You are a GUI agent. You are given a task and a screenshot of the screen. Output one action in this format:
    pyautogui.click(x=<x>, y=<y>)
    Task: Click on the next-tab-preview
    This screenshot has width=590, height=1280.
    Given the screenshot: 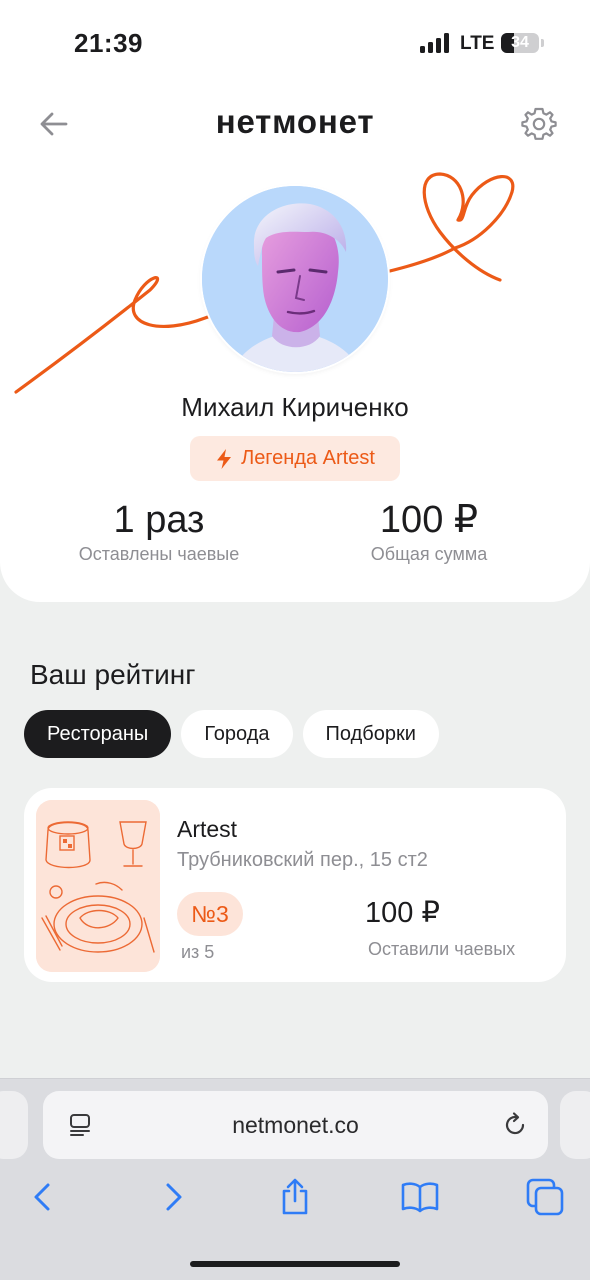 What is the action you would take?
    pyautogui.click(x=575, y=1125)
    